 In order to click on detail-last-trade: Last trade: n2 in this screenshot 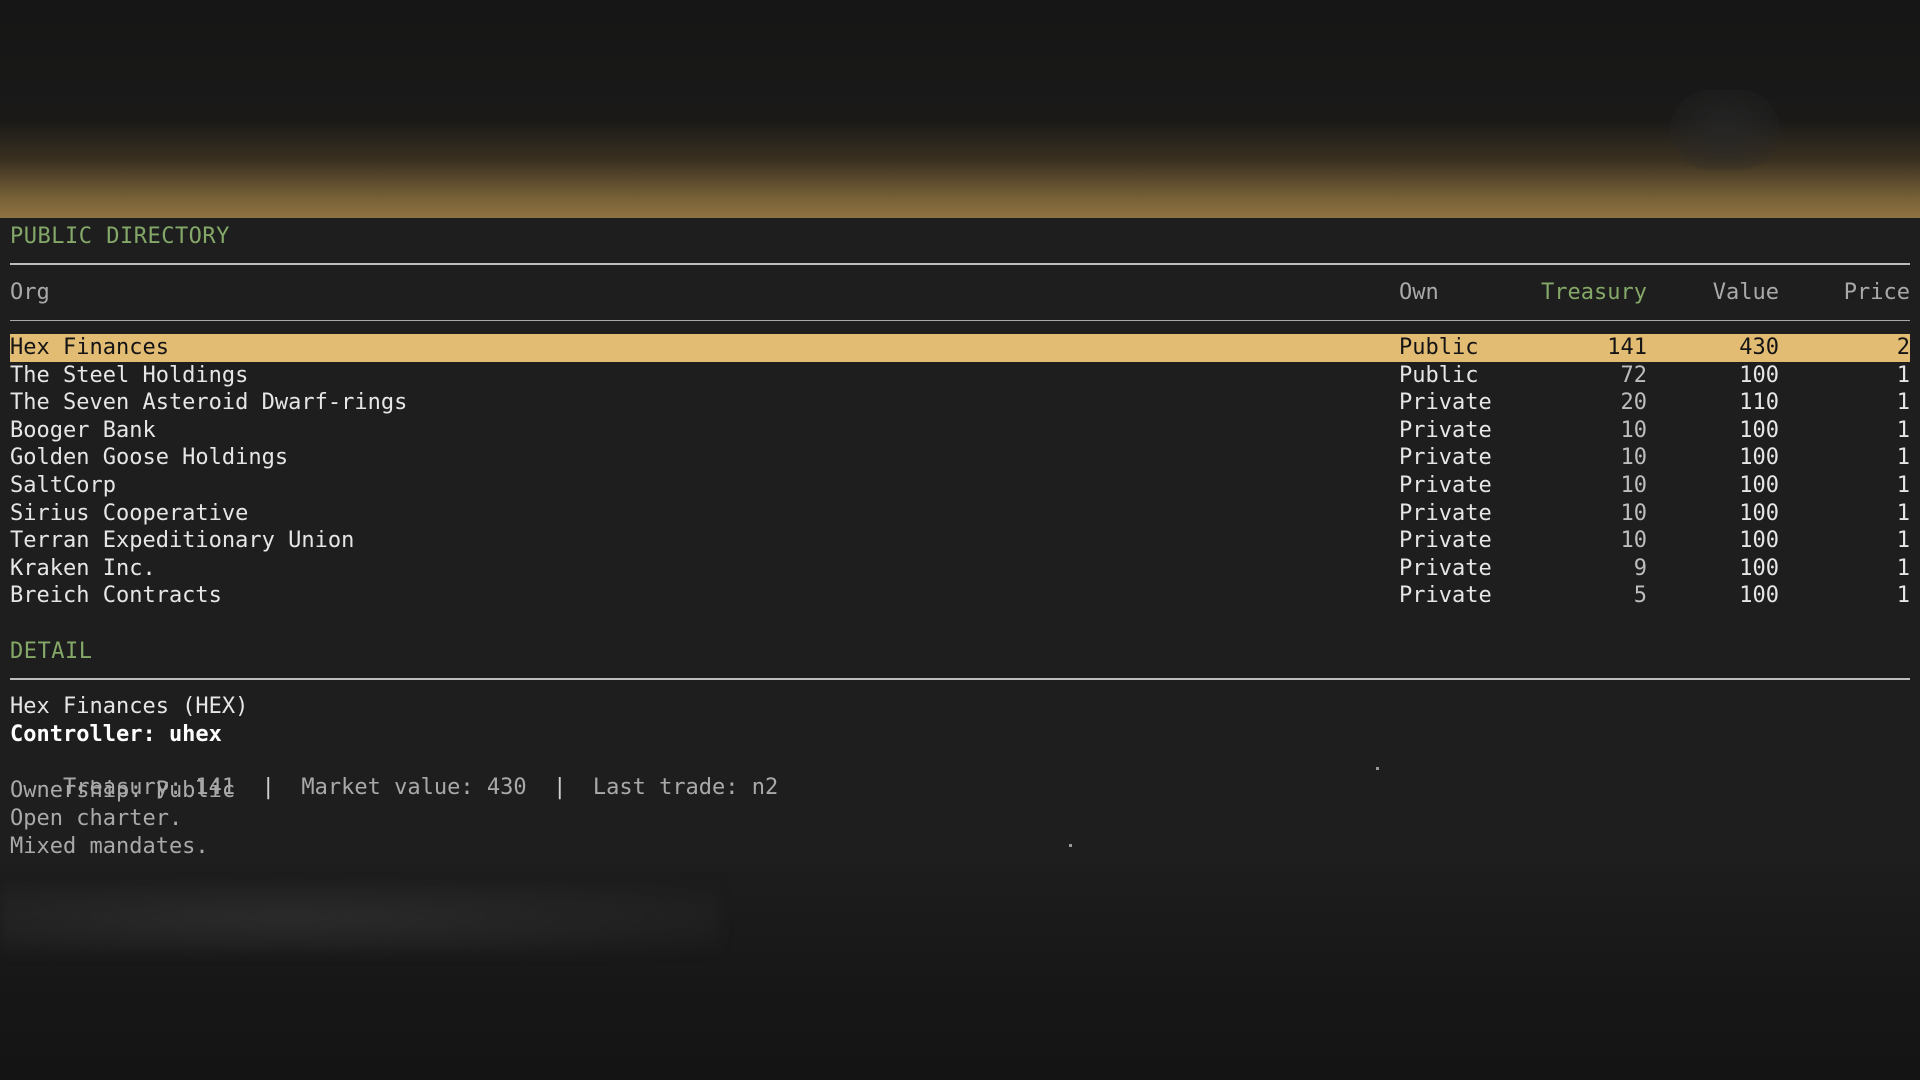, I will do `click(685, 787)`.